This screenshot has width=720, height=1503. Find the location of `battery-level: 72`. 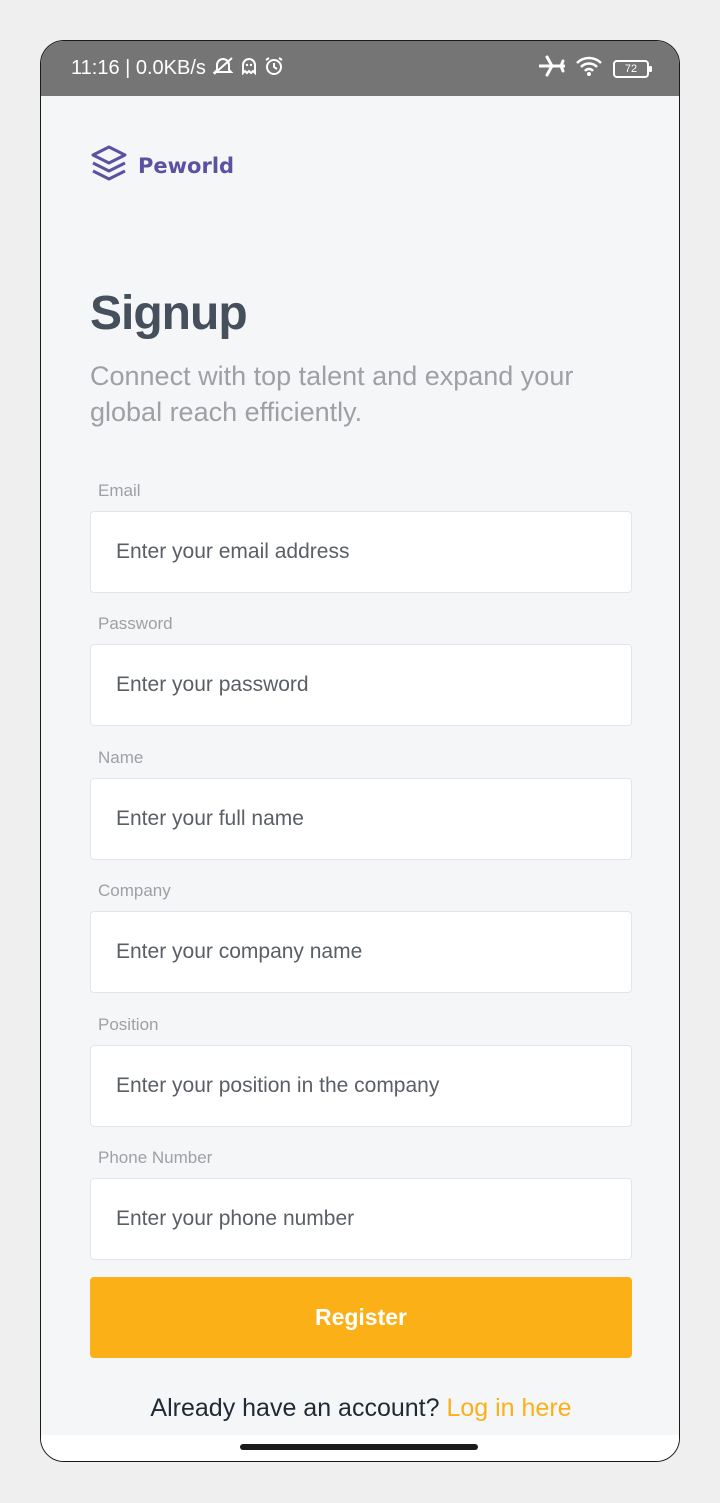

battery-level: 72 is located at coordinates (631, 68).